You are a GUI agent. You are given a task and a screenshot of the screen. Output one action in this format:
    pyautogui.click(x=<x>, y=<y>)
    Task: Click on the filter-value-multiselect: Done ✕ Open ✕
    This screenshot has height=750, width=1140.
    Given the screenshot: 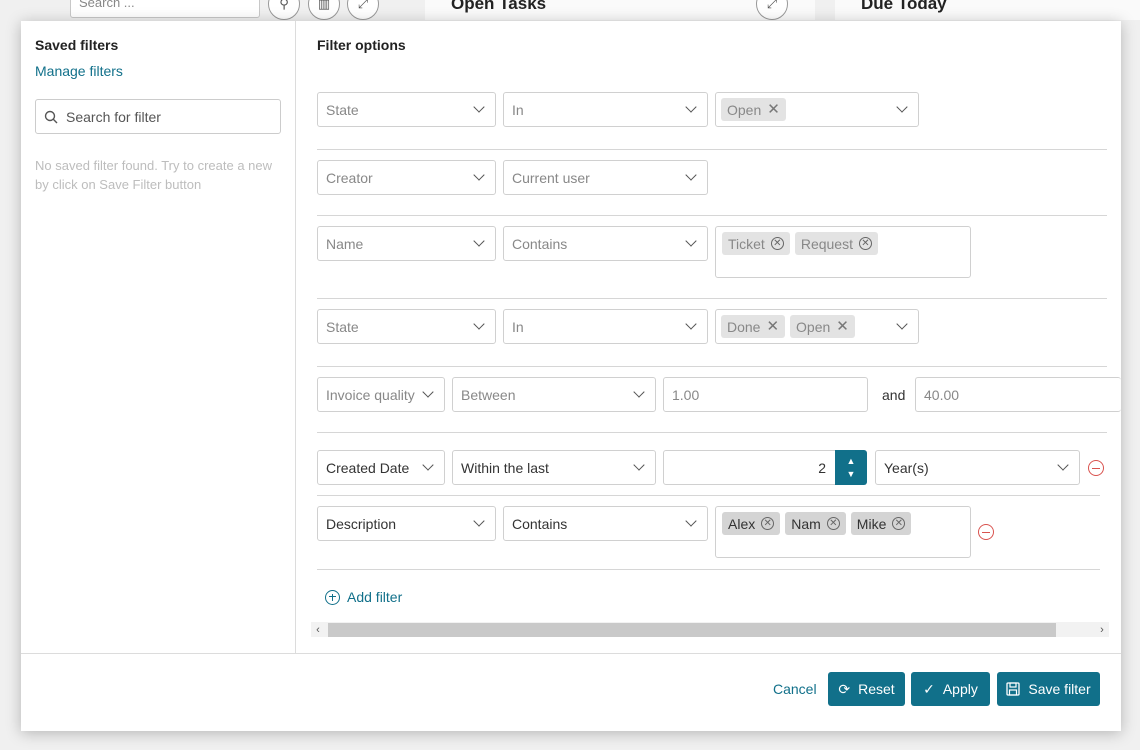 What is the action you would take?
    pyautogui.click(x=817, y=326)
    